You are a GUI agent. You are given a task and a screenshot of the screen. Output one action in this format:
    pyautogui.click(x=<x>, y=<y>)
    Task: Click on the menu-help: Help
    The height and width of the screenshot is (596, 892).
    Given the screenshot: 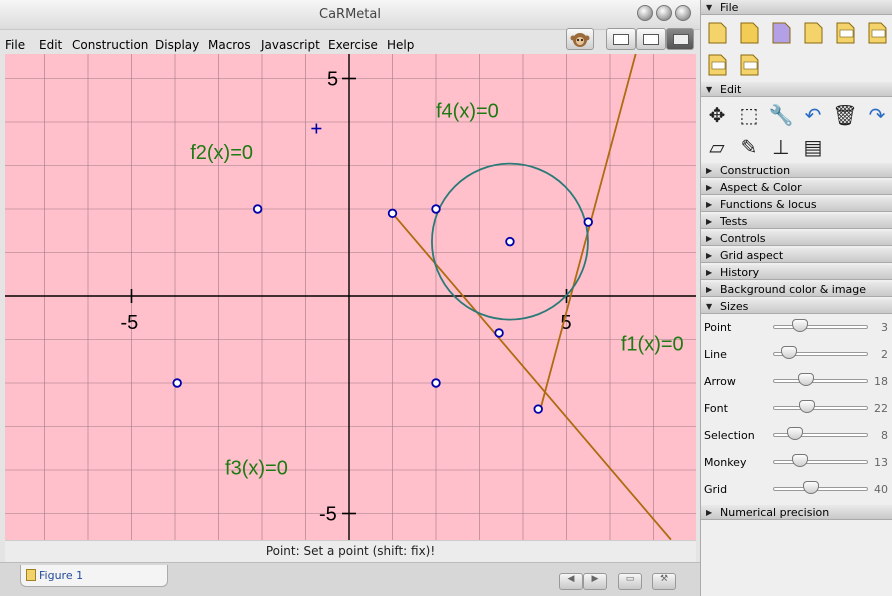 What is the action you would take?
    pyautogui.click(x=400, y=45)
    